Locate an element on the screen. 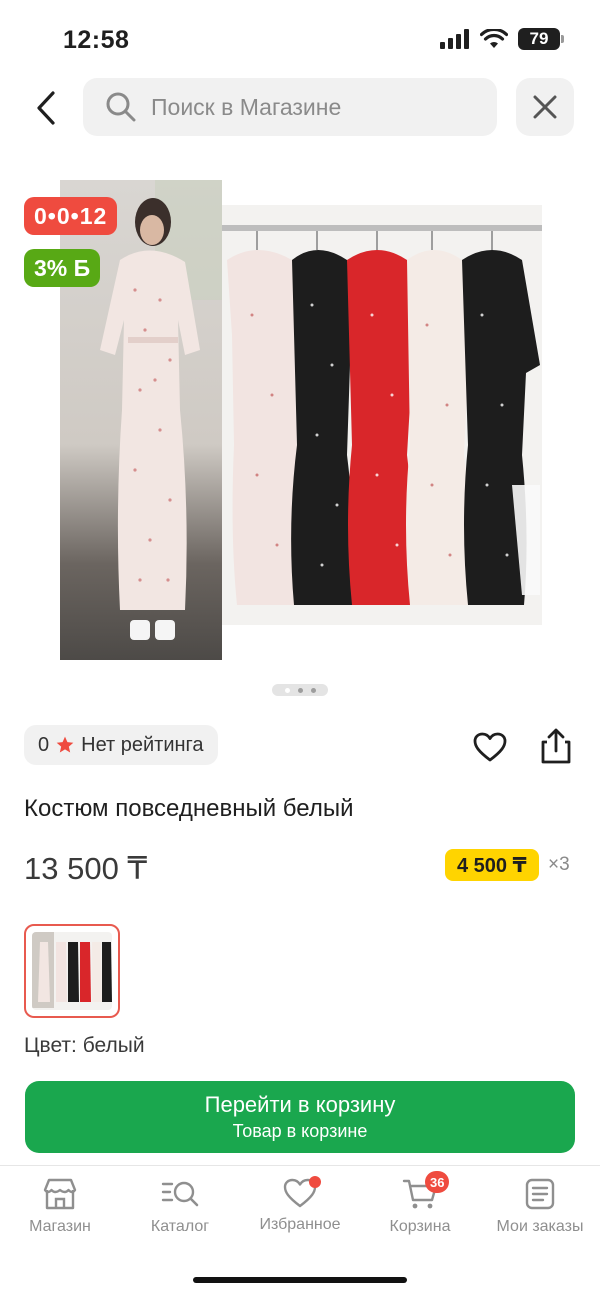 The height and width of the screenshot is (1297, 600). installment-badge: 4 500 ₸ is located at coordinates (492, 865).